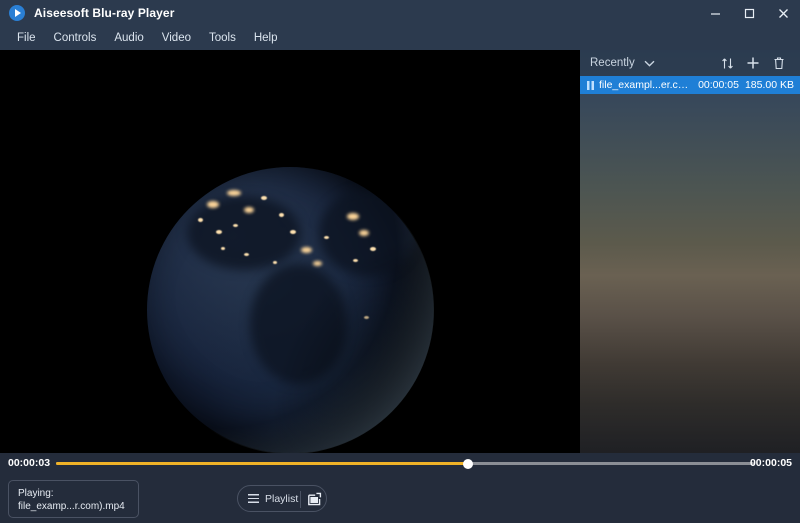 Image resolution: width=800 pixels, height=523 pixels. I want to click on title-bar: Aiseesoft Blu-ray Player, so click(400, 13).